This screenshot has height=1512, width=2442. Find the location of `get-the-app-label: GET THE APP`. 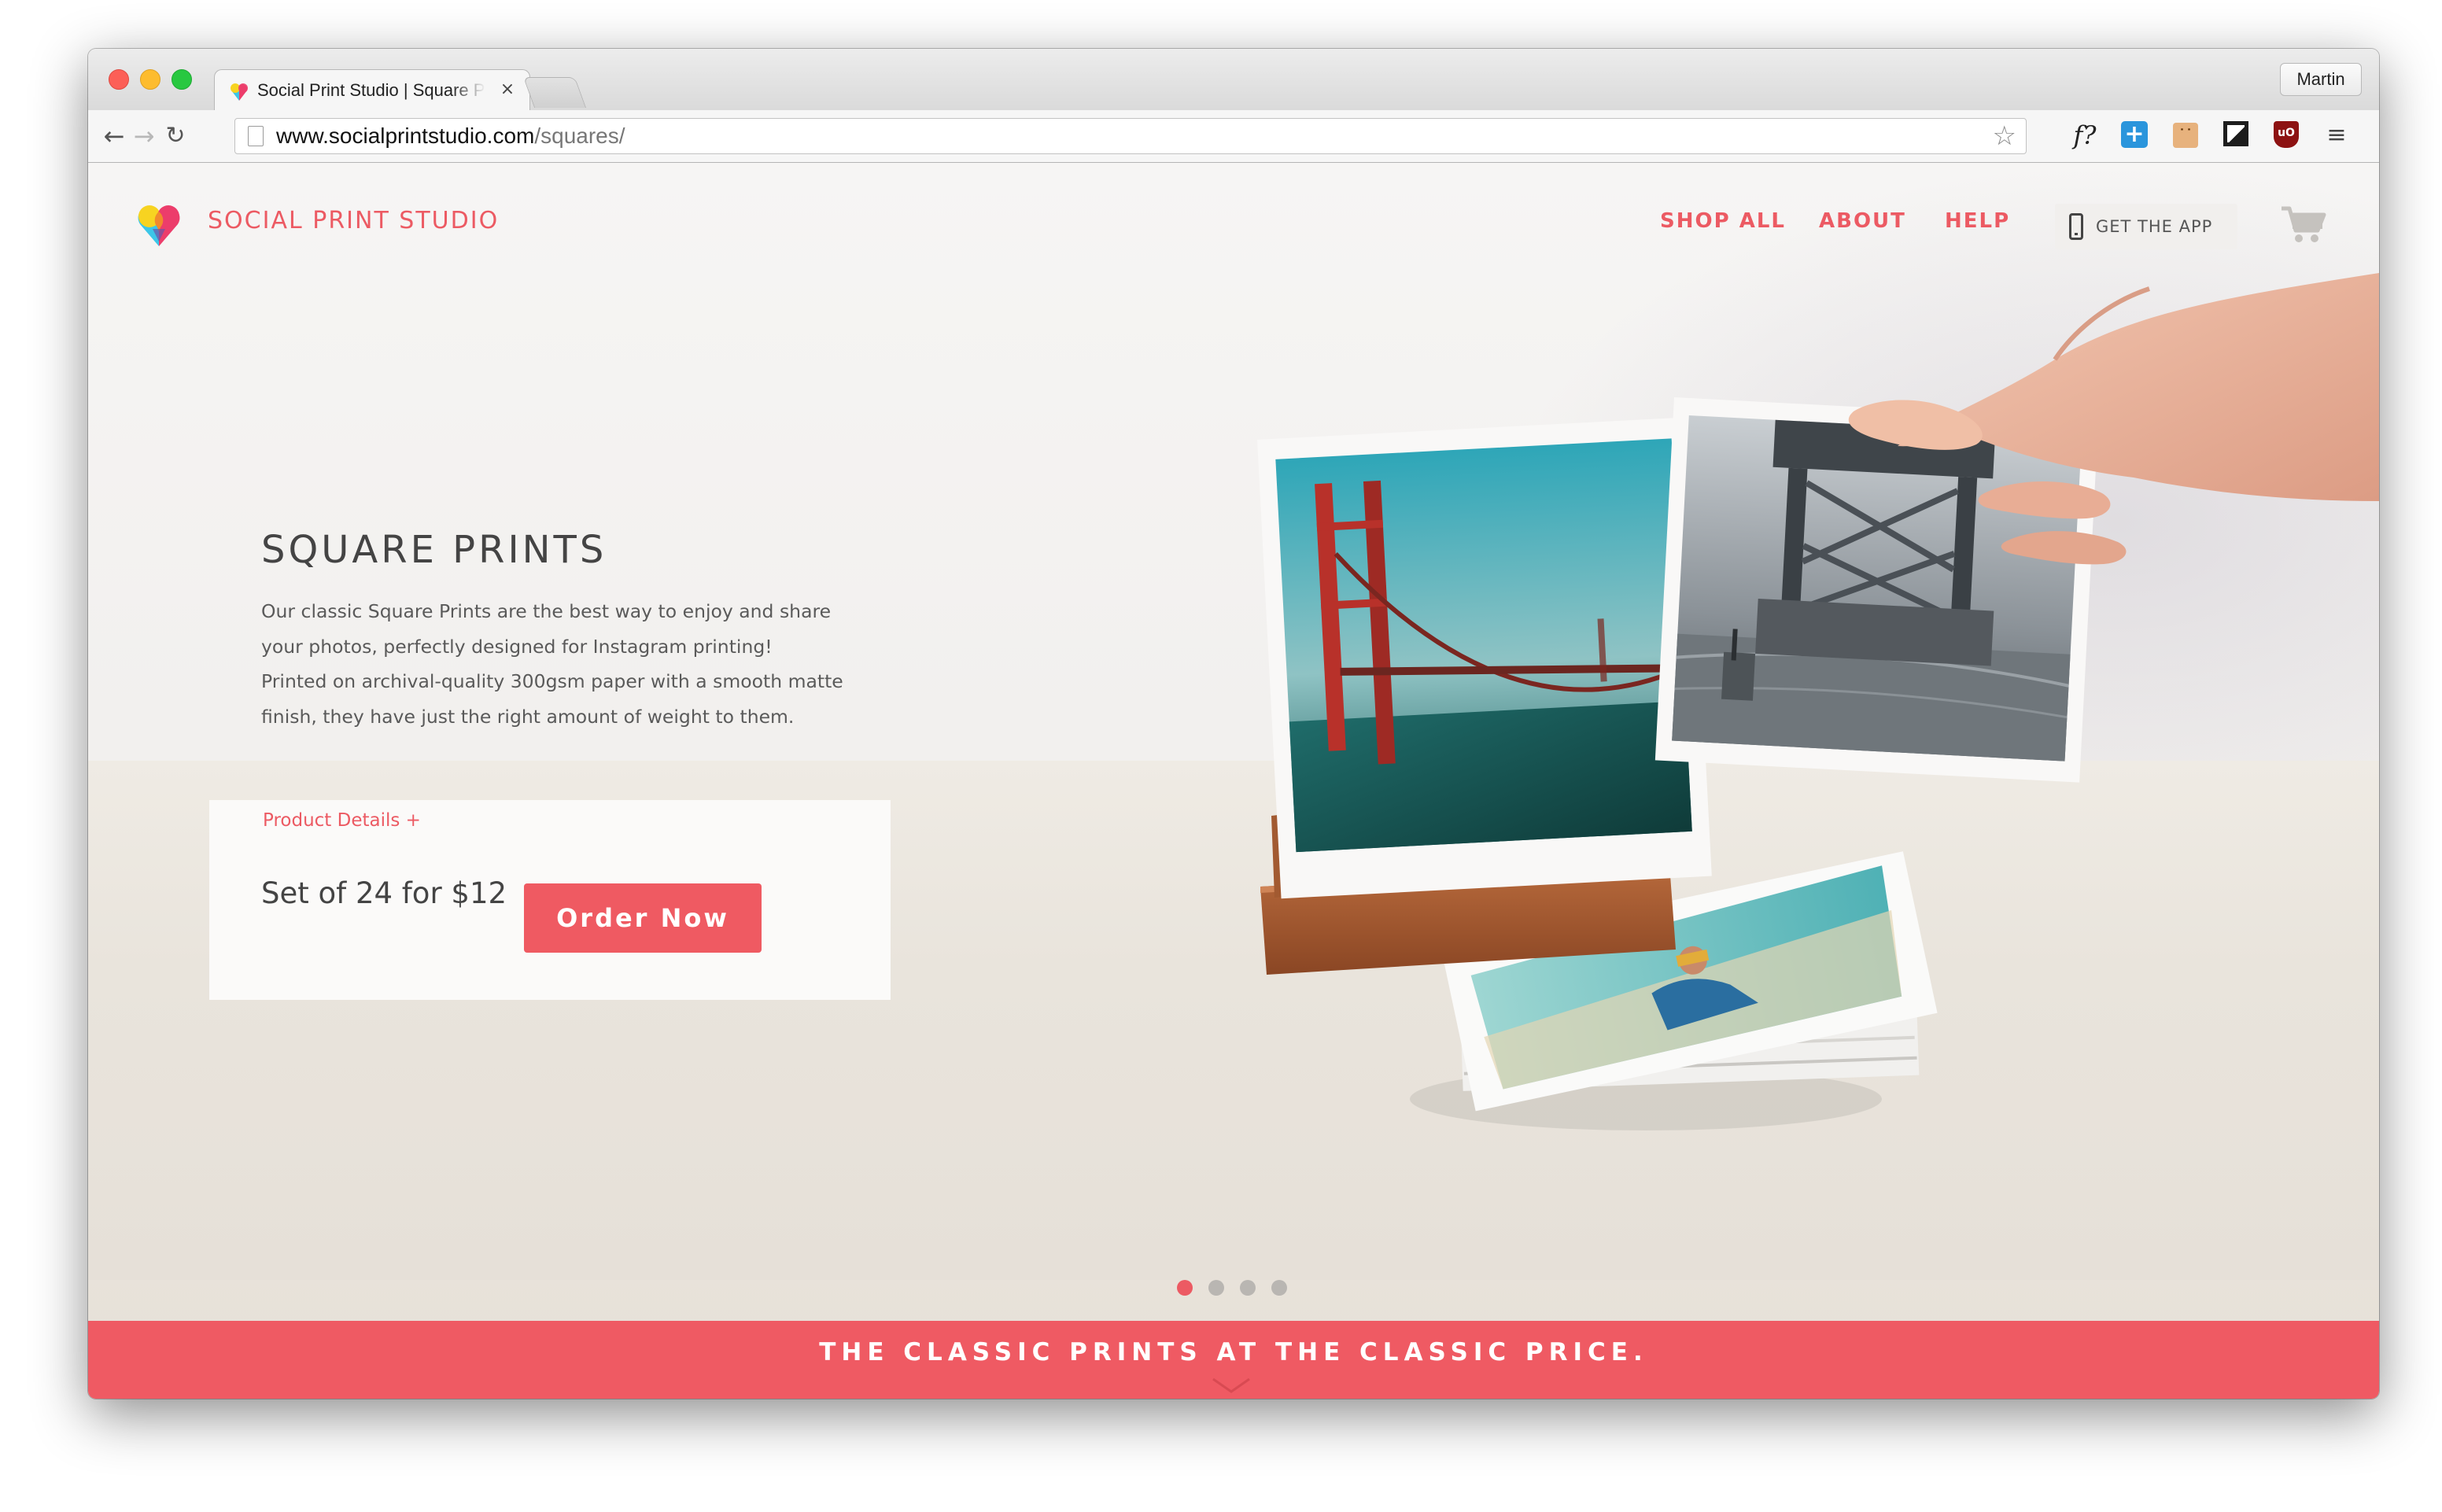

get-the-app-label: GET THE APP is located at coordinates (2154, 226).